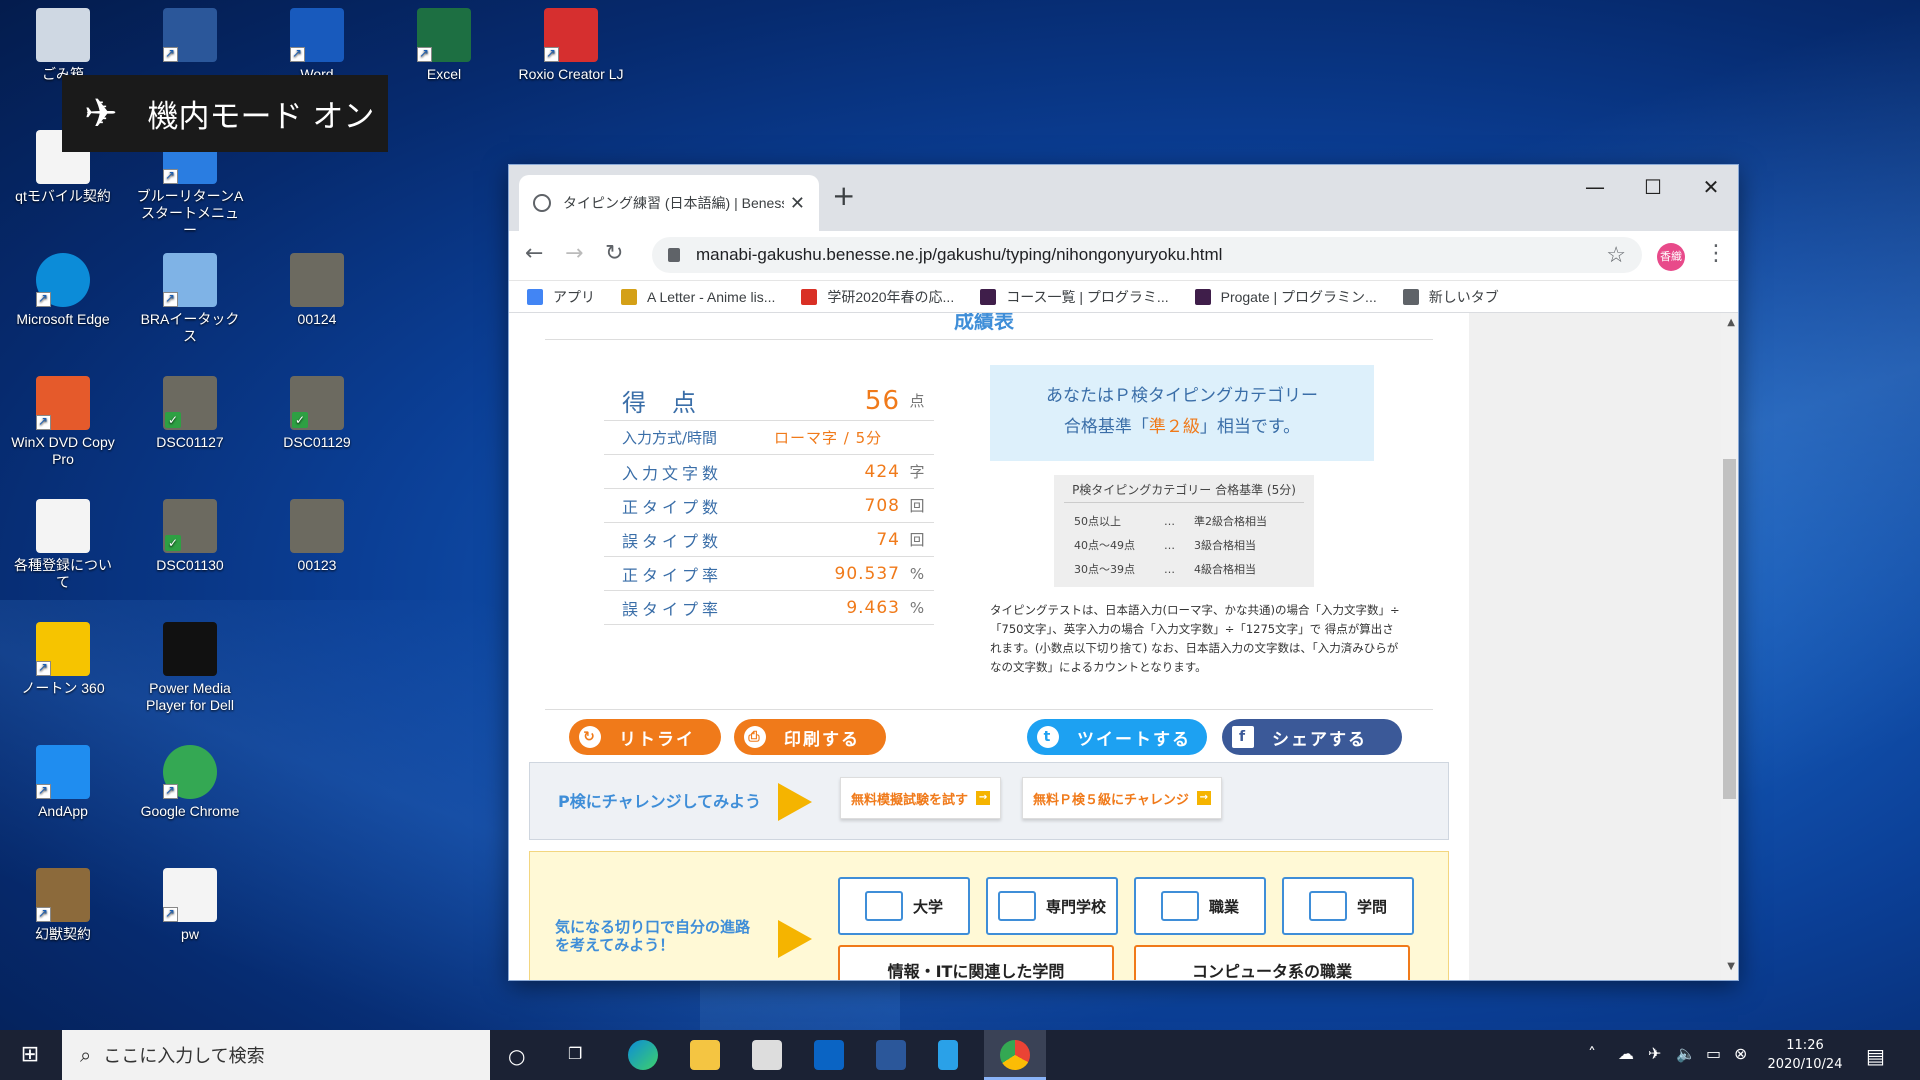 This screenshot has height=1080, width=1920. What do you see at coordinates (63, 659) in the screenshot?
I see `desktop-icon: ノートン 360` at bounding box center [63, 659].